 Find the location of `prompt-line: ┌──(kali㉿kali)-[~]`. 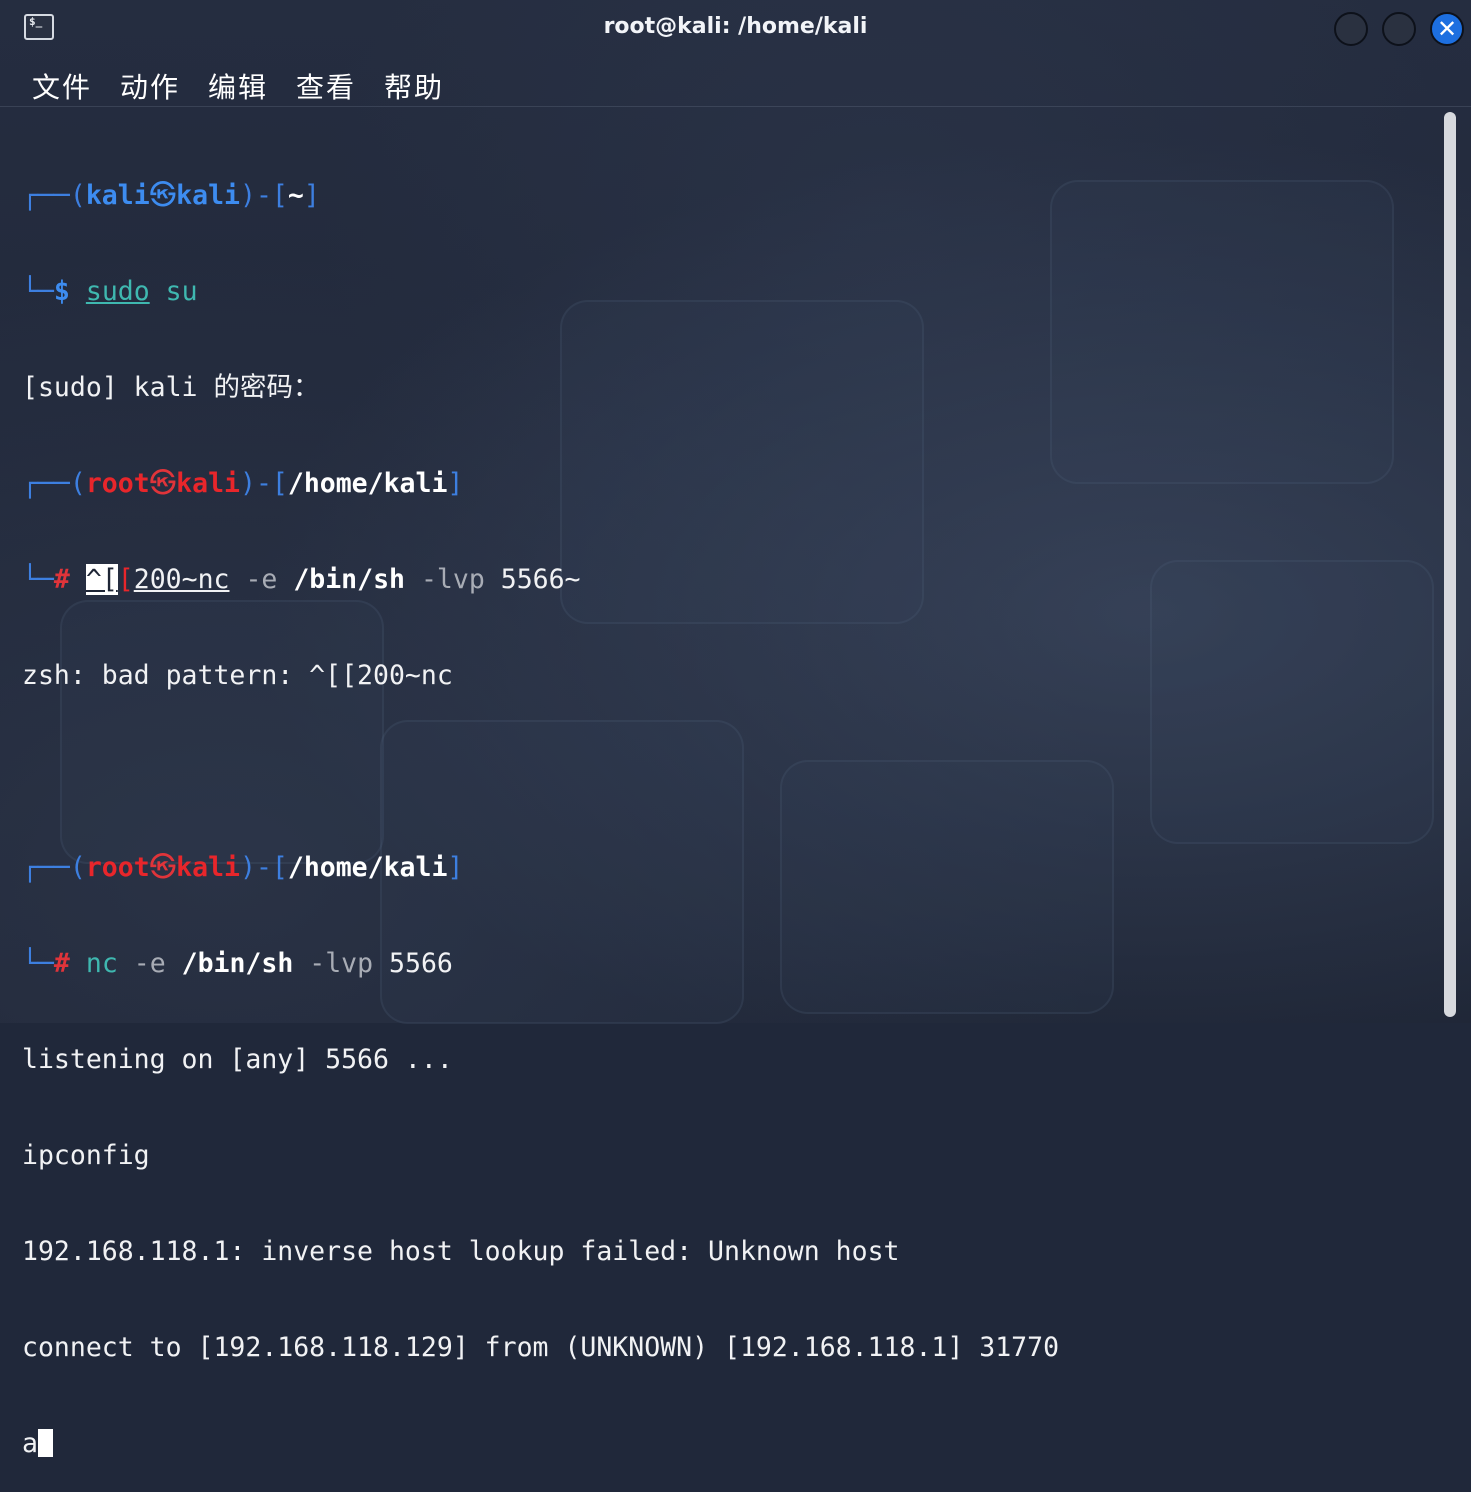

prompt-line: ┌──(kali㉿kali)-[~] is located at coordinates (171, 195).